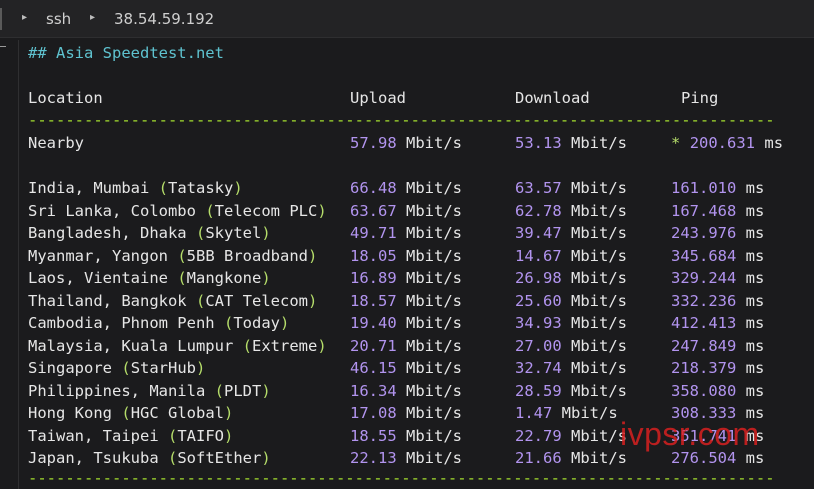 This screenshot has width=814, height=489. Describe the element at coordinates (164, 19) in the screenshot. I see `breadcrumb-item-host: 38.54.59.192` at that location.